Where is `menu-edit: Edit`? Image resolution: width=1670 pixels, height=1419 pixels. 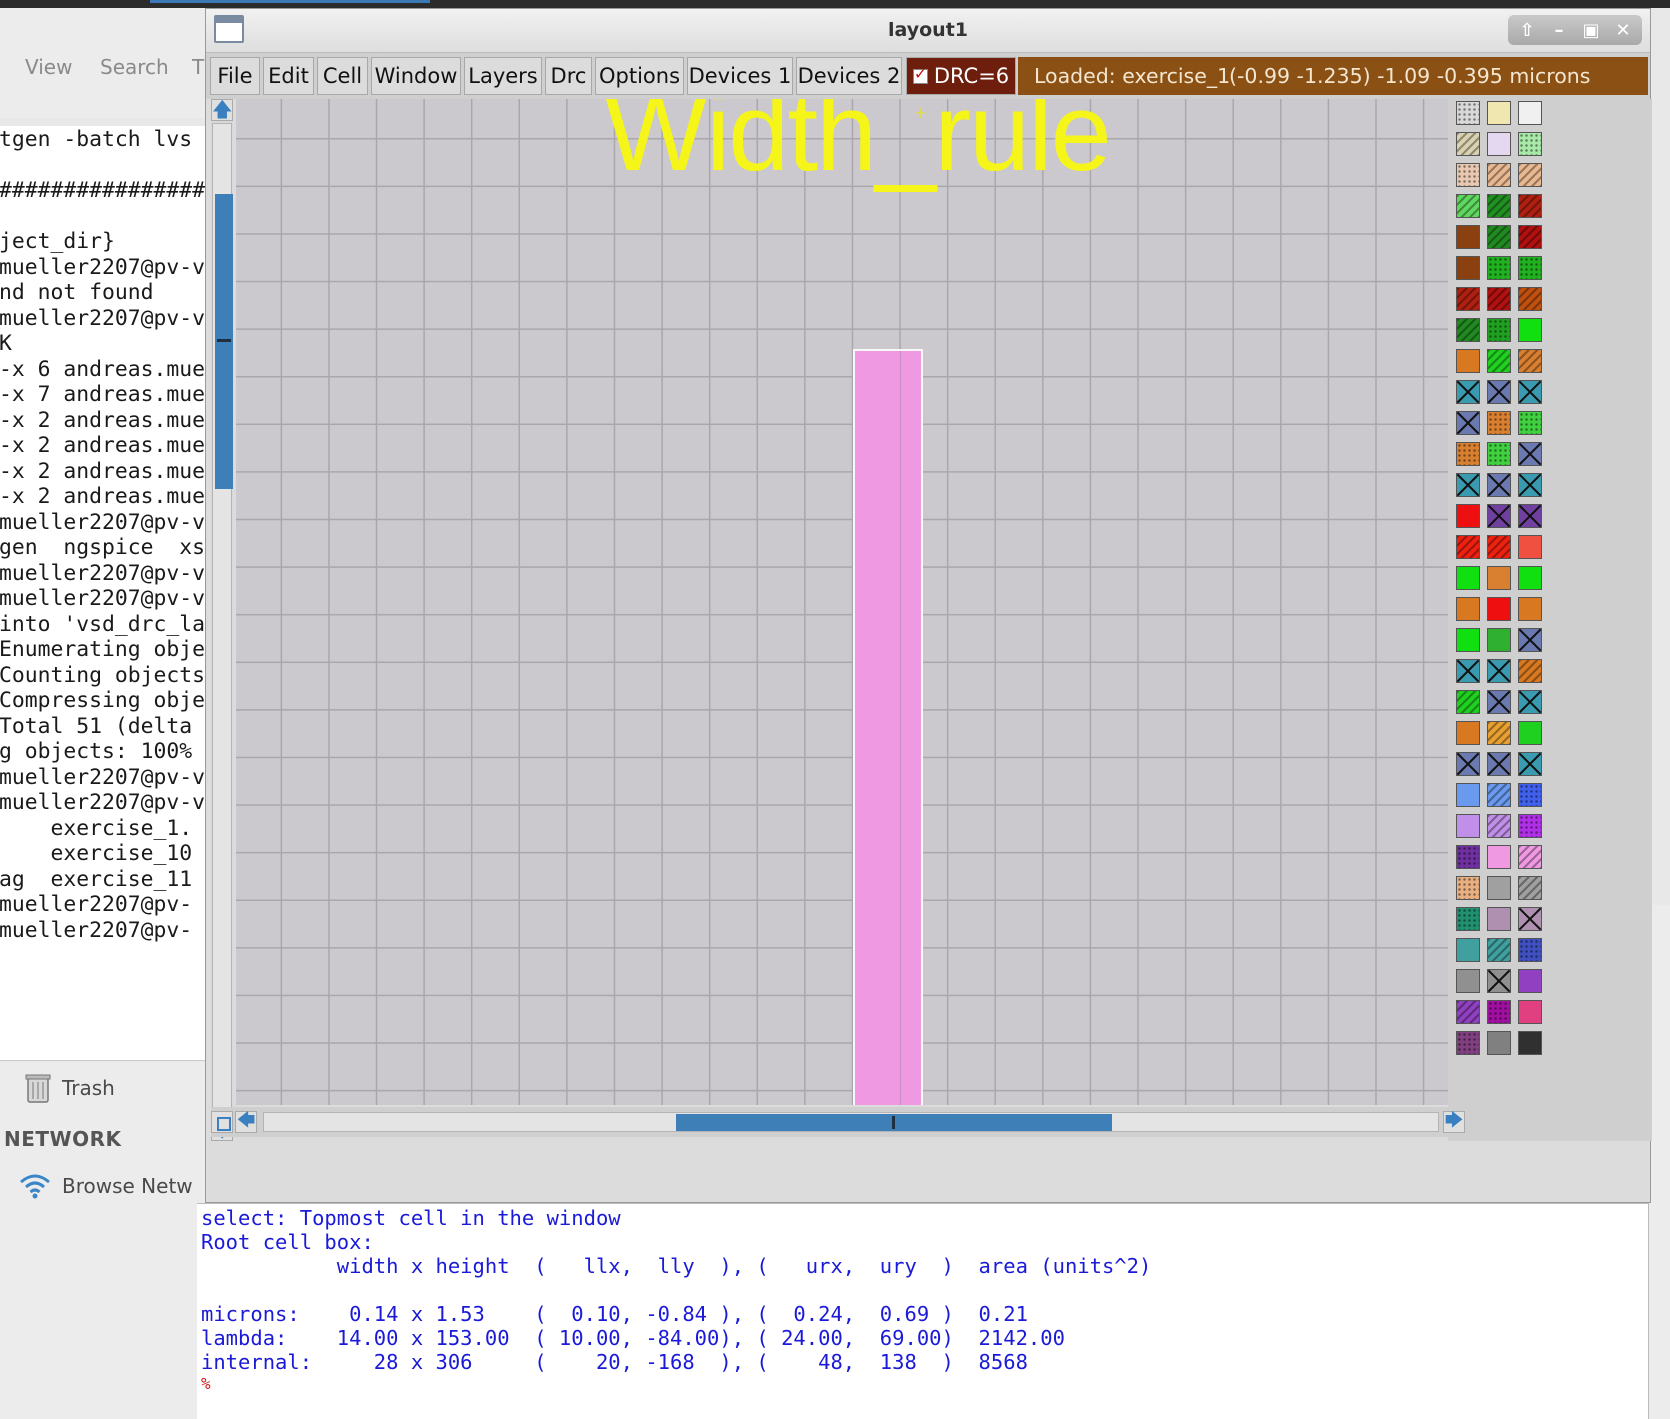 menu-edit: Edit is located at coordinates (288, 76).